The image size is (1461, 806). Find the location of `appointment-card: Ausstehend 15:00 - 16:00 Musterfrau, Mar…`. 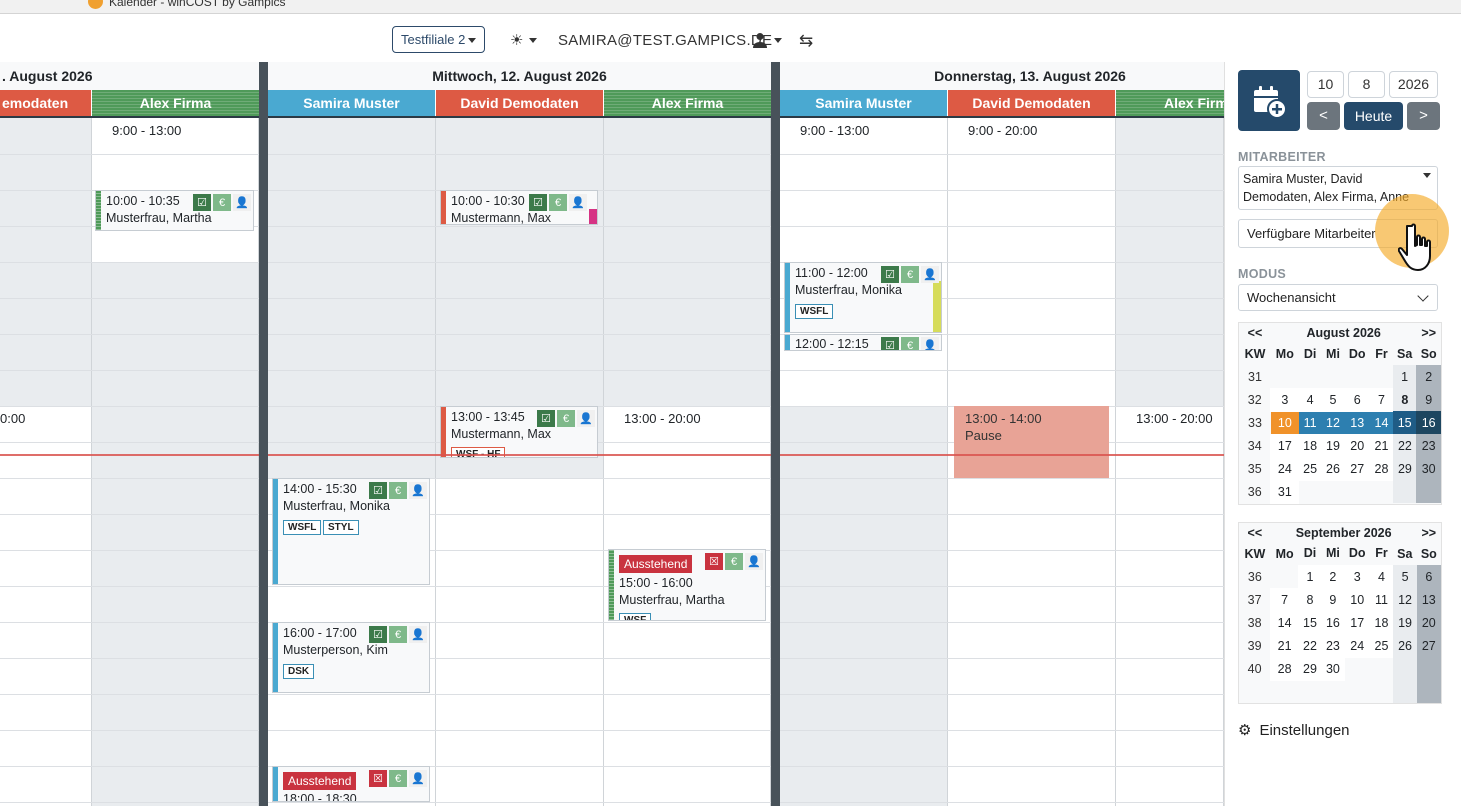

appointment-card: Ausstehend 15:00 - 16:00 Musterfrau, Mar… is located at coordinates (687, 585).